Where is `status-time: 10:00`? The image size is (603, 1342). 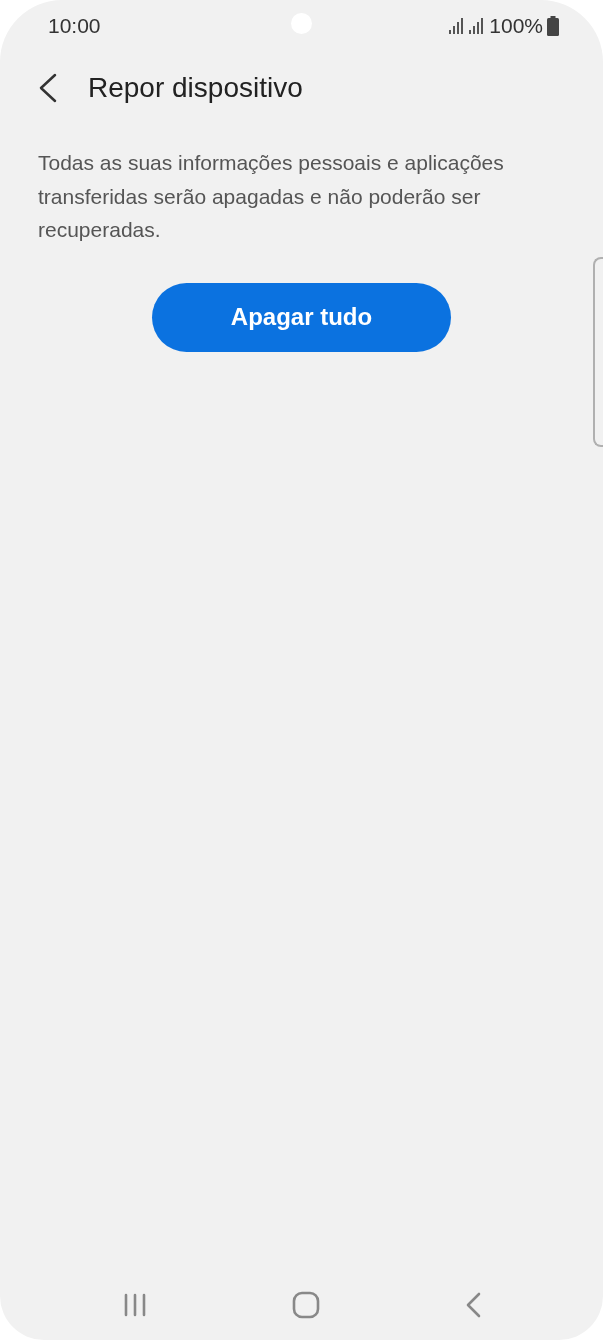
status-time: 10:00 is located at coordinates (74, 26).